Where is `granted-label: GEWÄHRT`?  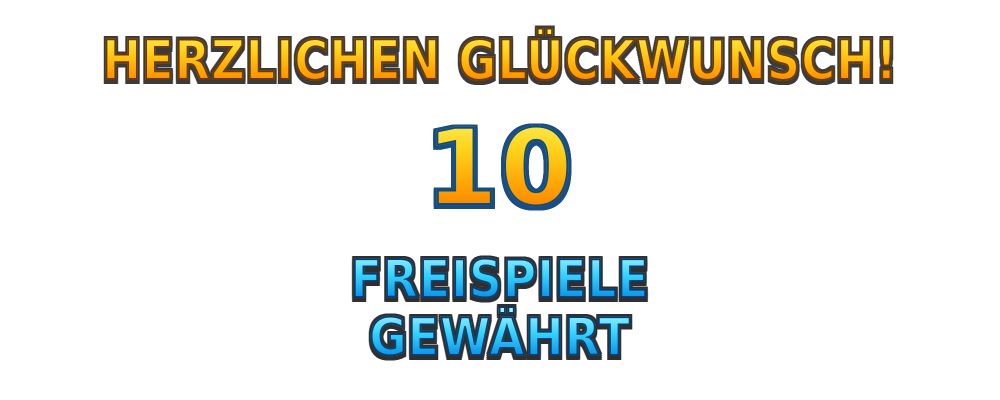
granted-label: GEWÄHRT is located at coordinates (500, 338).